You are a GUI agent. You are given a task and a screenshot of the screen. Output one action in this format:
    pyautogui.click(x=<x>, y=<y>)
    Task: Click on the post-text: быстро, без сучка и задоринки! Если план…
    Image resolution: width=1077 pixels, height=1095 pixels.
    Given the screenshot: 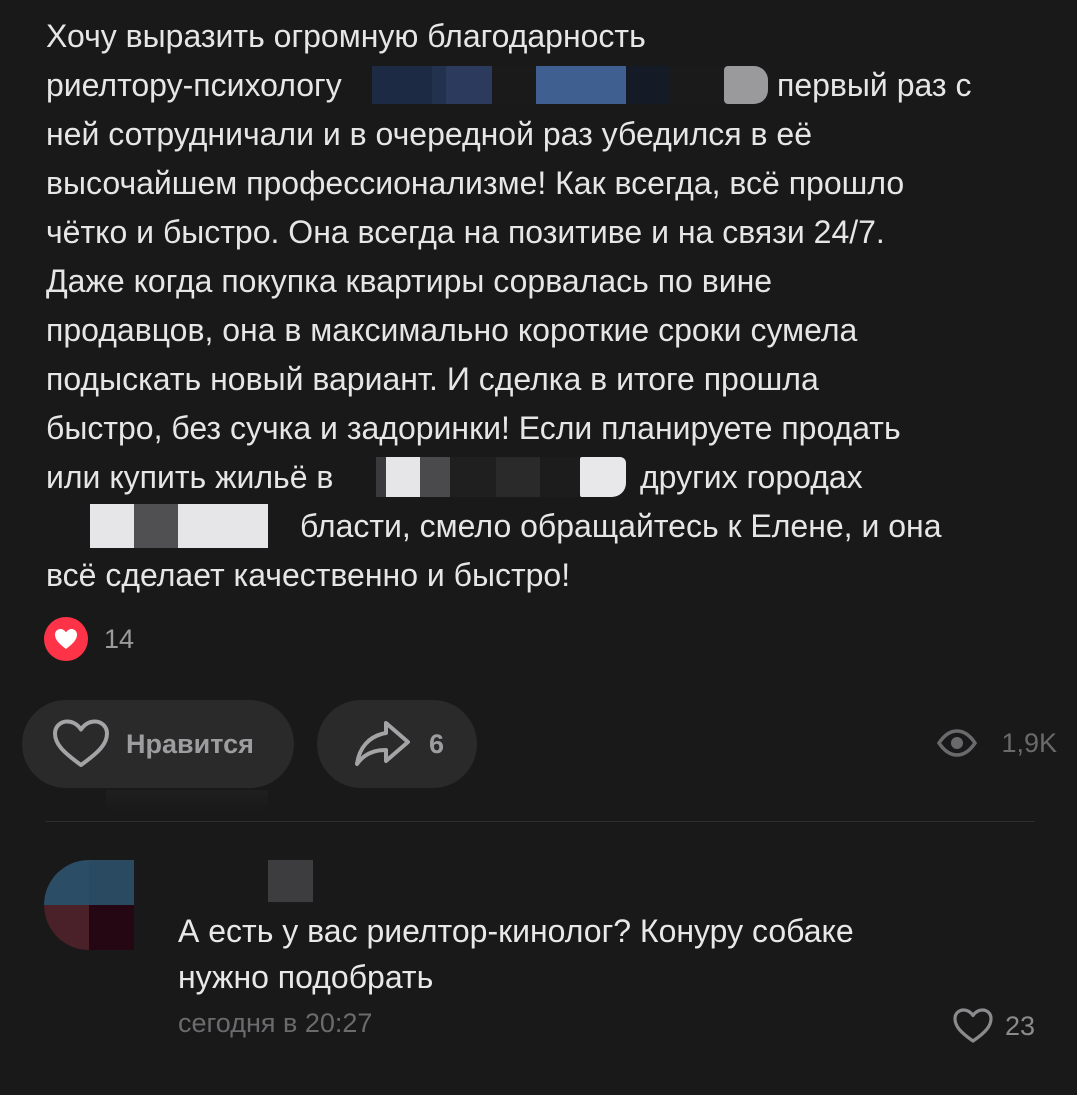 What is the action you would take?
    pyautogui.click(x=473, y=428)
    